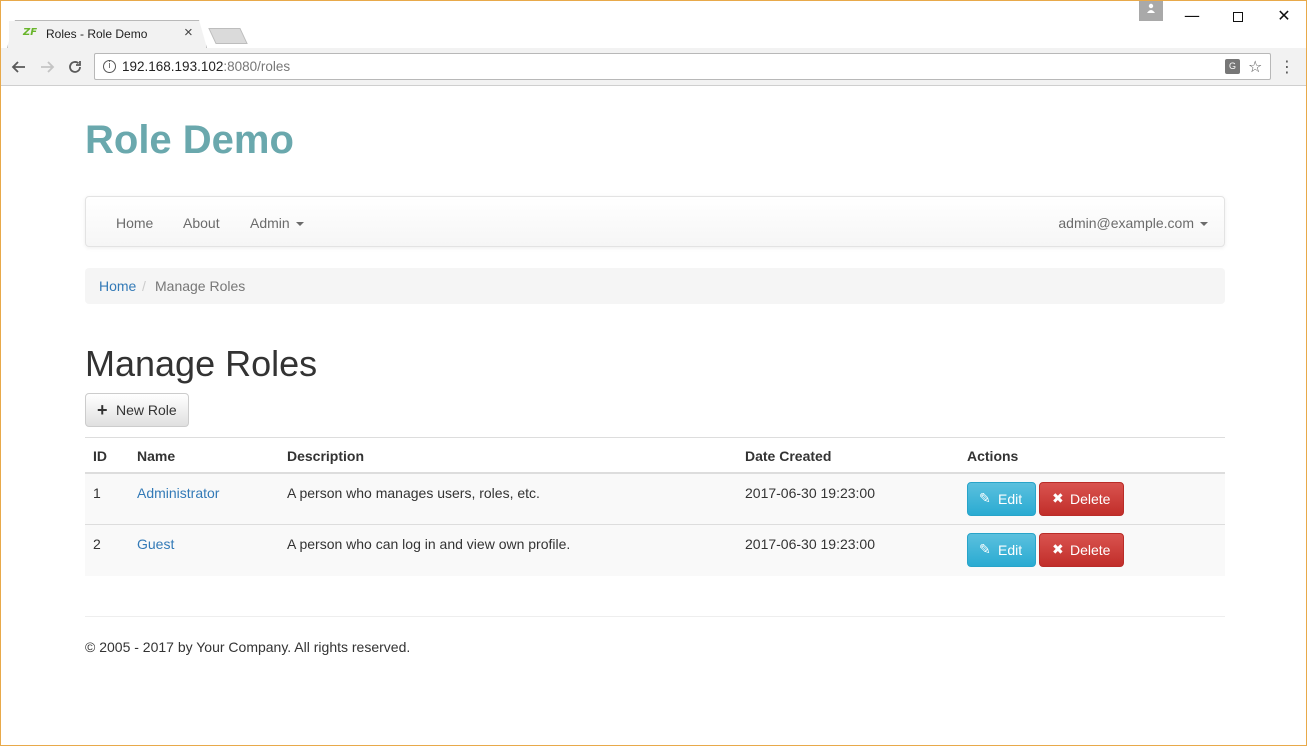 This screenshot has width=1307, height=746. I want to click on address-bar: i 192.168.193.102:8080/roles G ☆, so click(682, 66).